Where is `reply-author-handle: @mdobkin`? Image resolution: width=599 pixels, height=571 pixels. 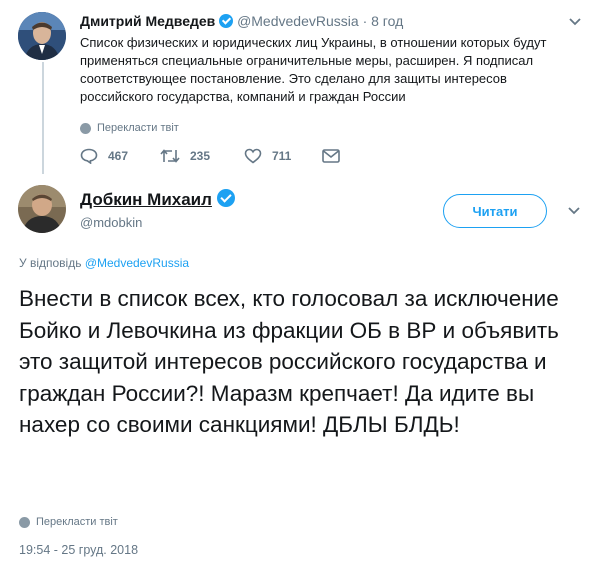
reply-author-handle: @mdobkin is located at coordinates (111, 222).